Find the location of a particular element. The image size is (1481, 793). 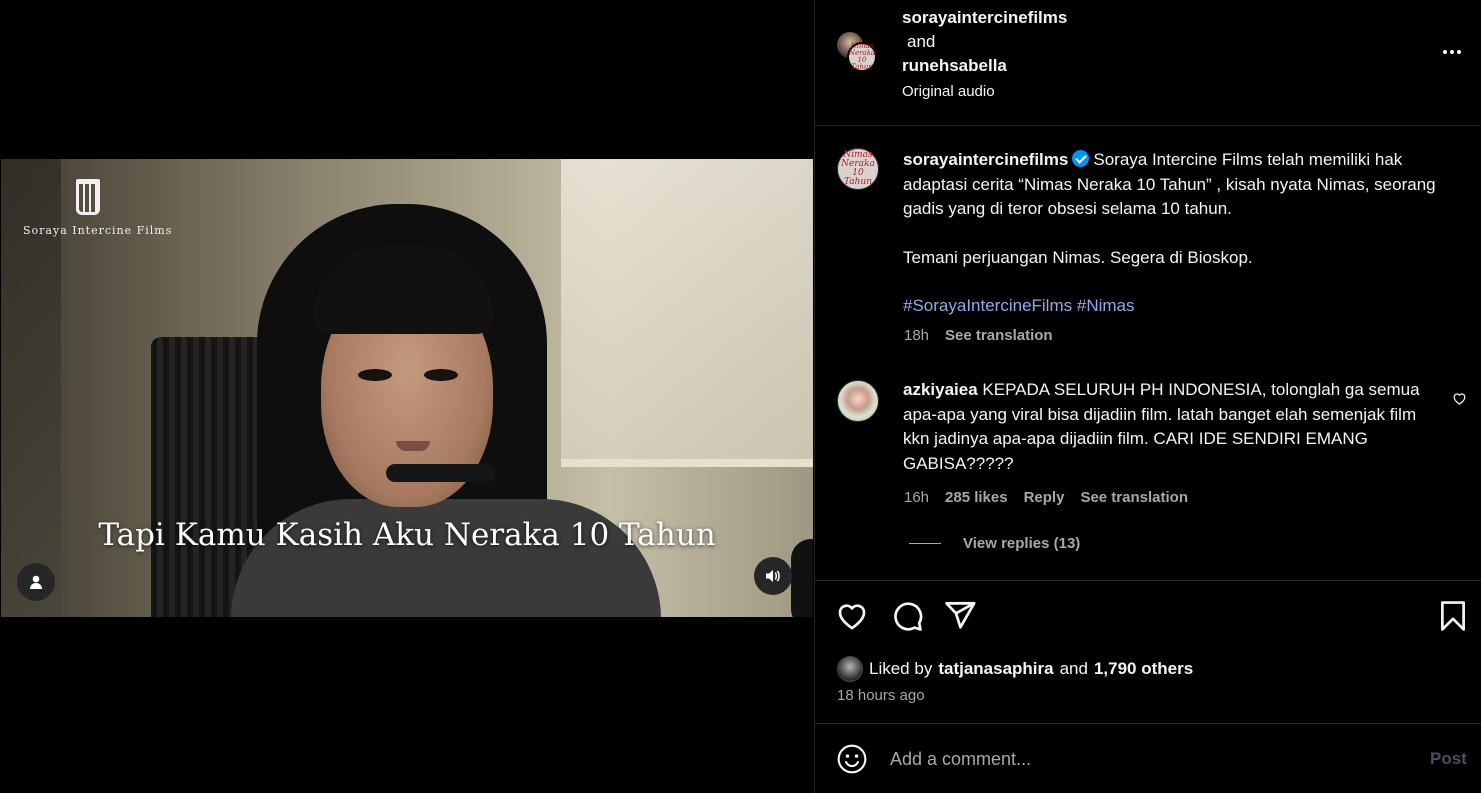

video-person-mouth is located at coordinates (413, 446).